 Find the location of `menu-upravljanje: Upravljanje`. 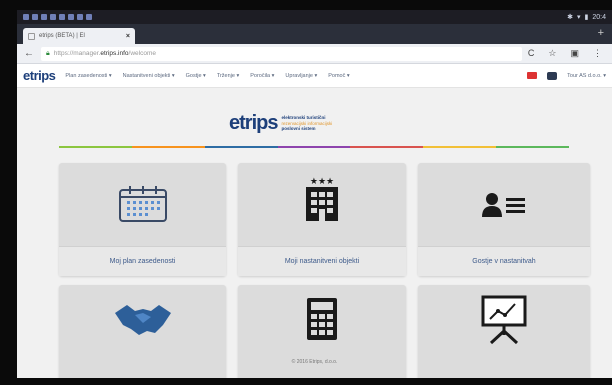

menu-upravljanje: Upravljanje is located at coordinates (301, 76).